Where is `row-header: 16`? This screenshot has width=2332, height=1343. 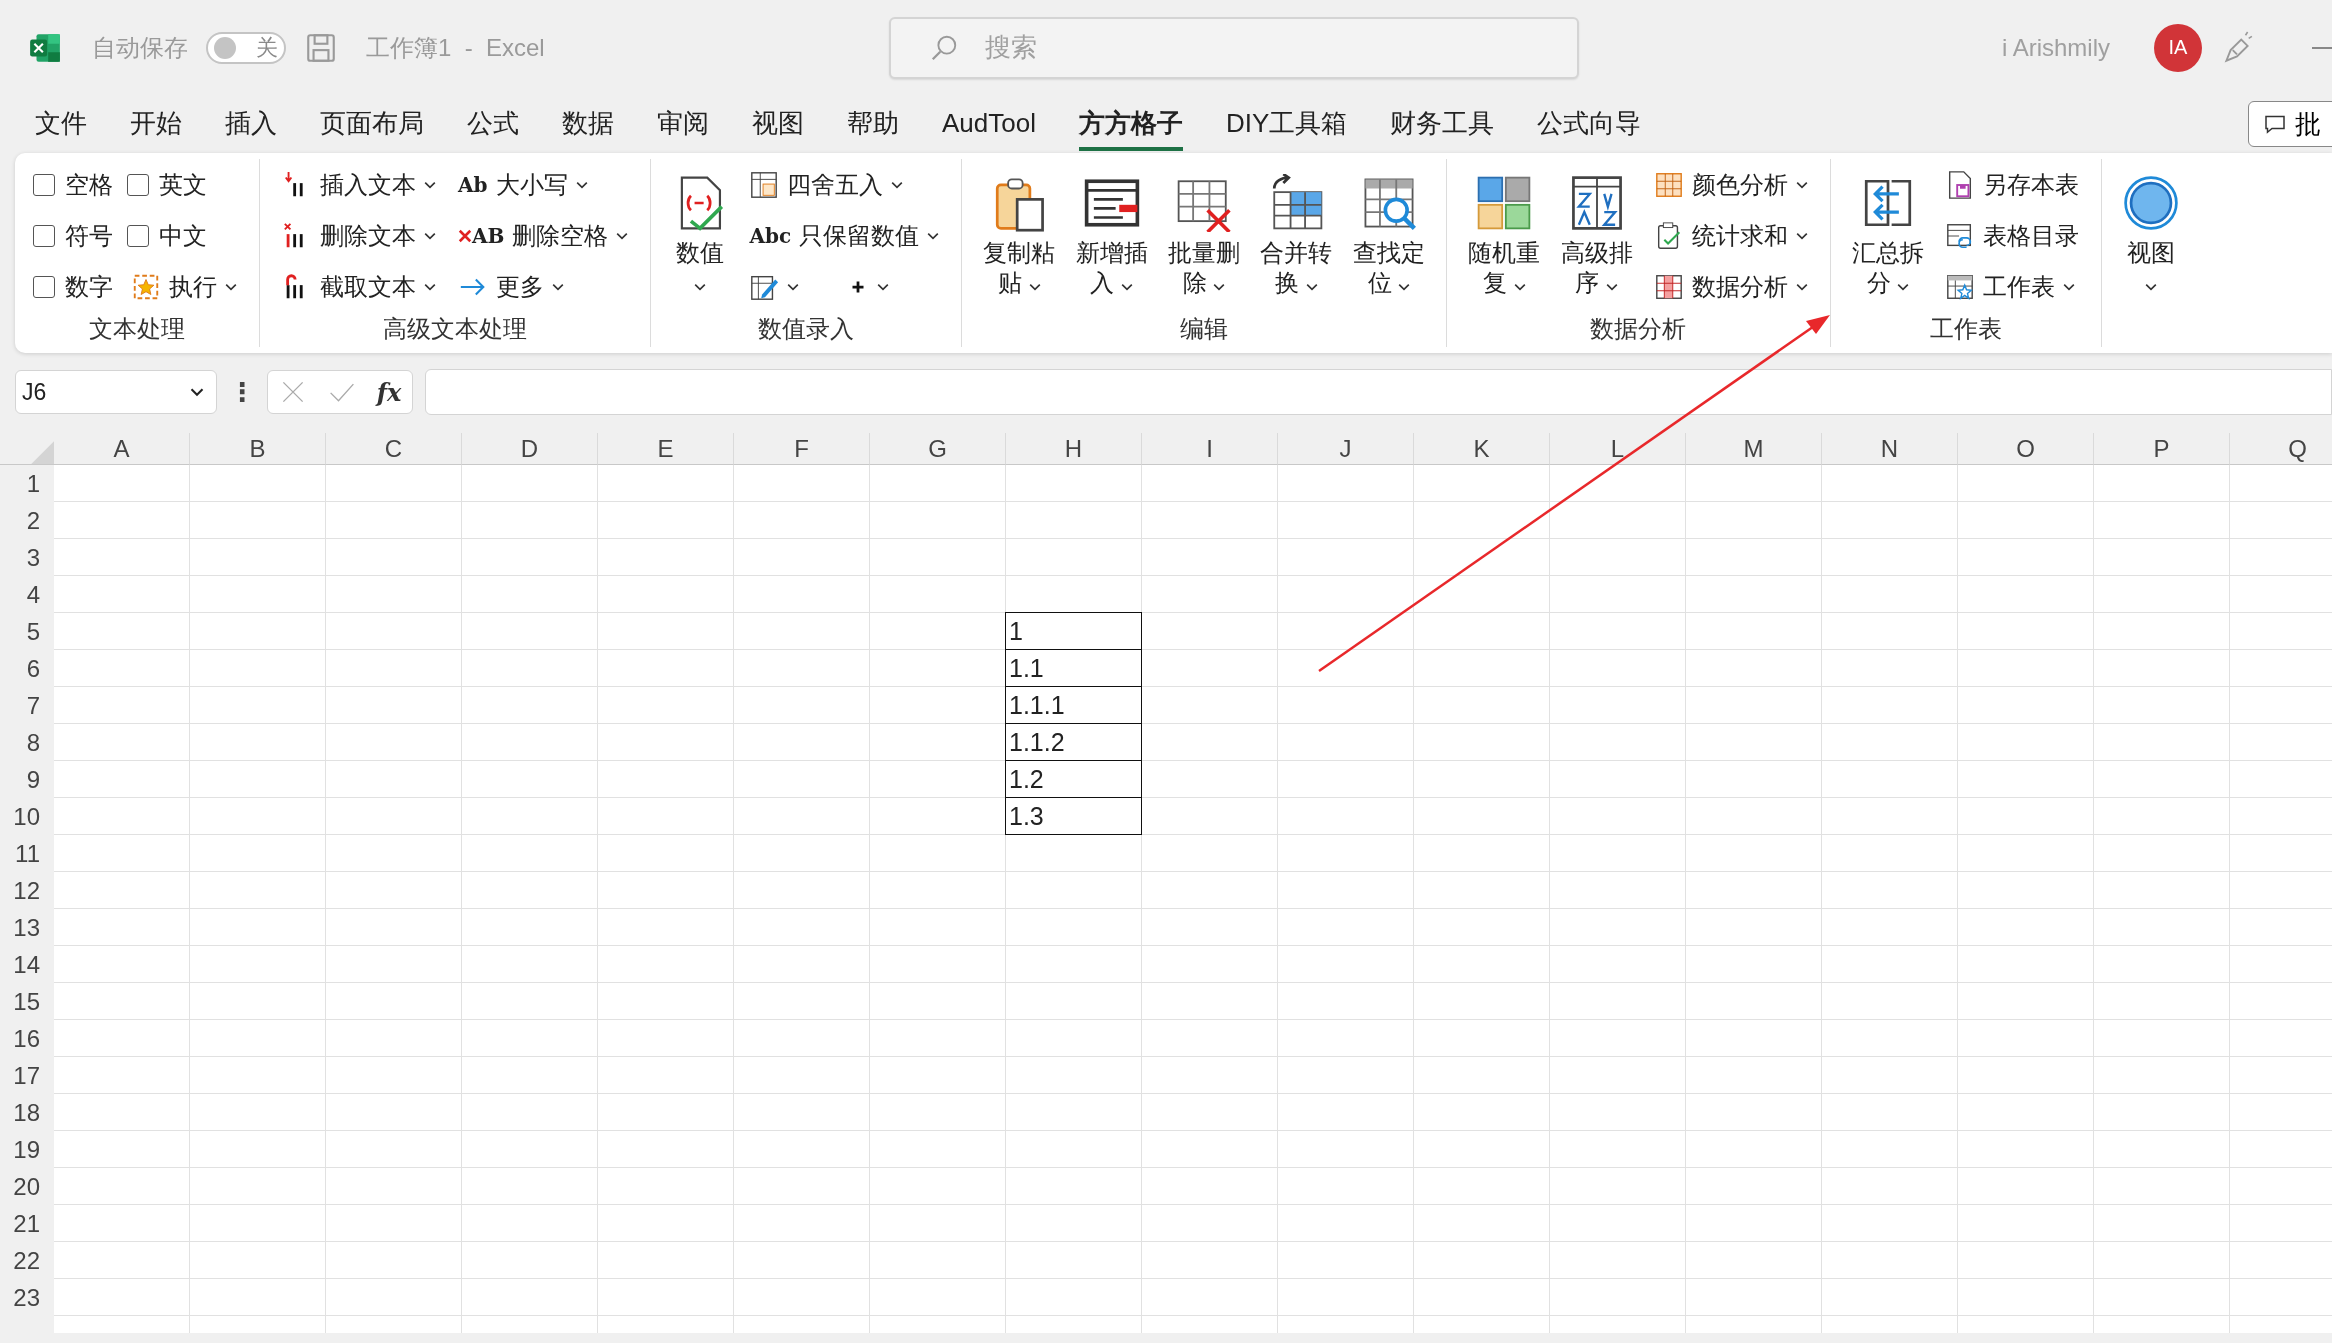 row-header: 16 is located at coordinates (26, 1038).